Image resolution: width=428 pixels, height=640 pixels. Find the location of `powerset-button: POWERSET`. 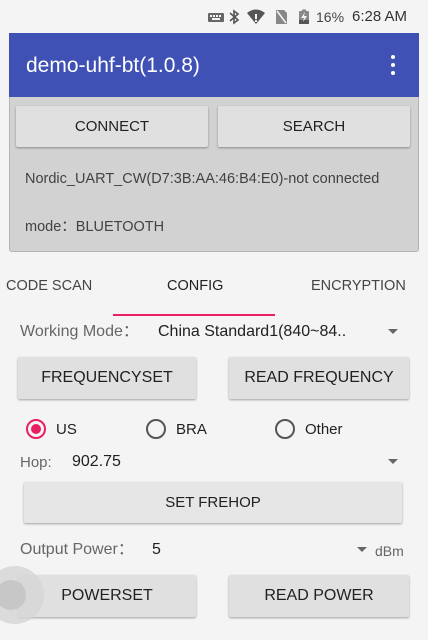

powerset-button: POWERSET is located at coordinates (107, 596).